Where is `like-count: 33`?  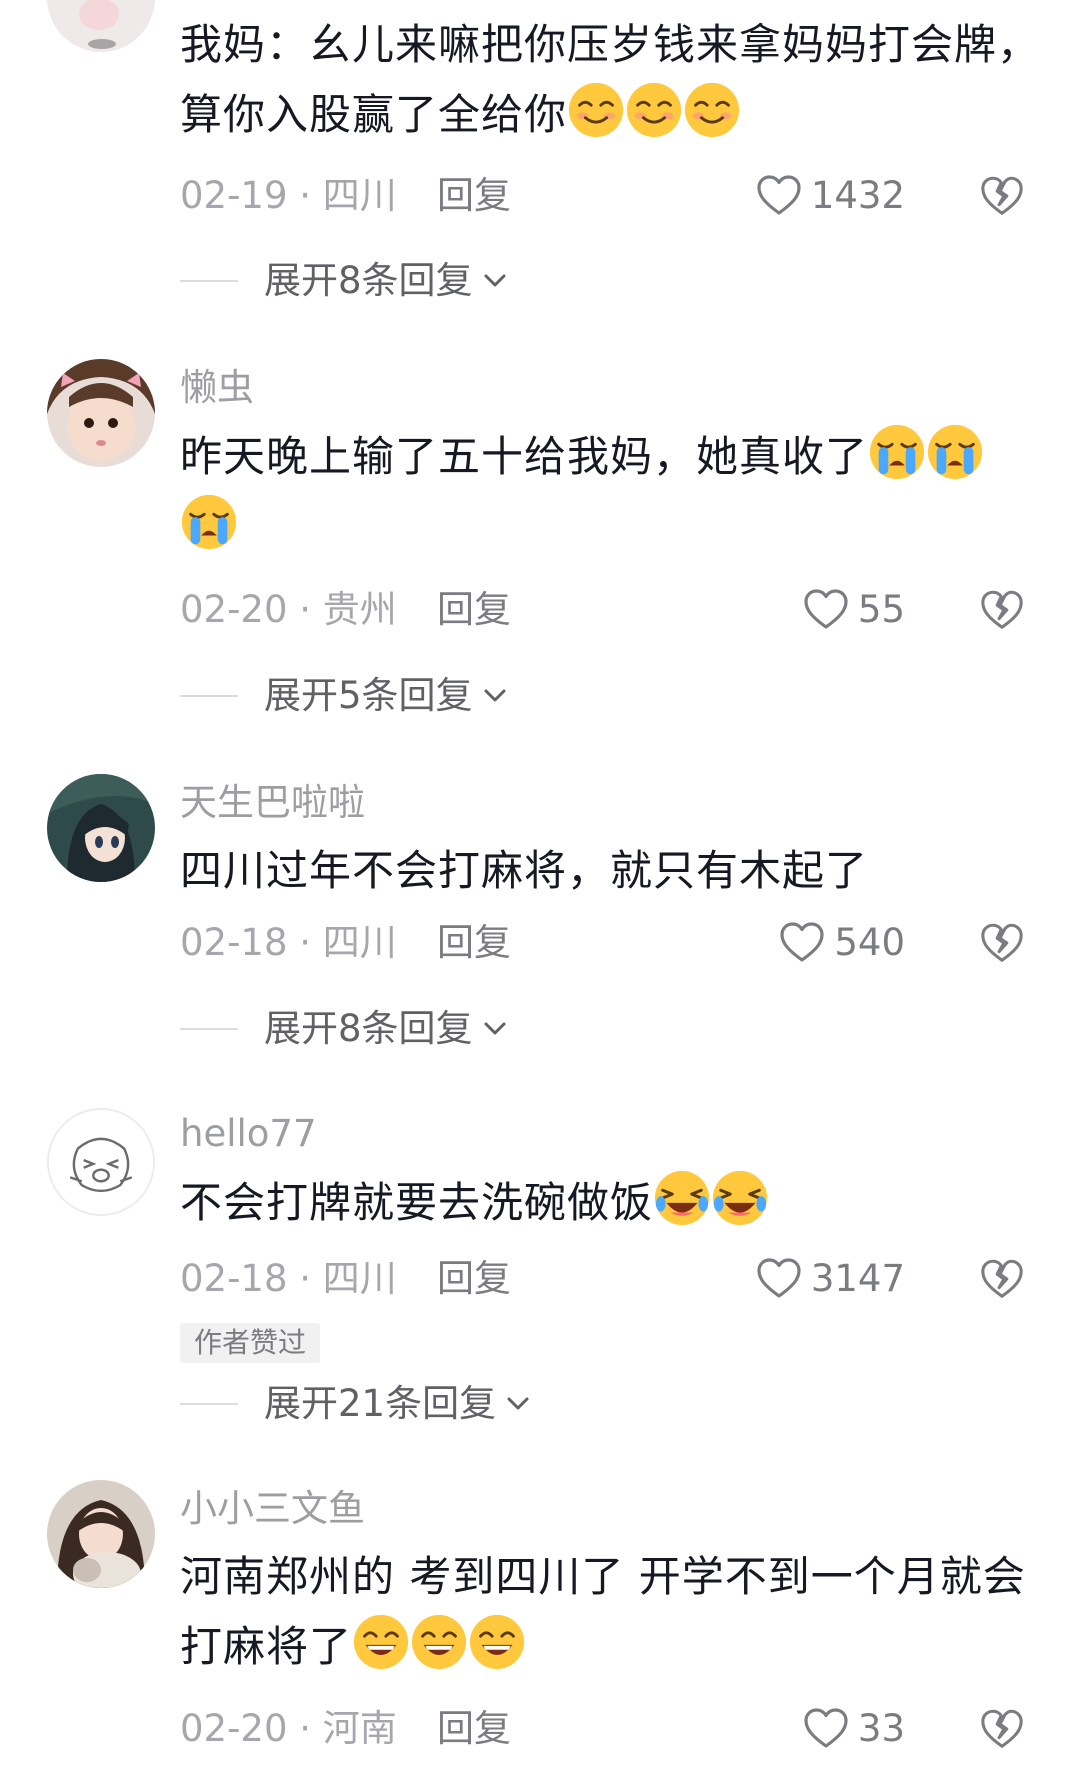
like-count: 33 is located at coordinates (881, 1728).